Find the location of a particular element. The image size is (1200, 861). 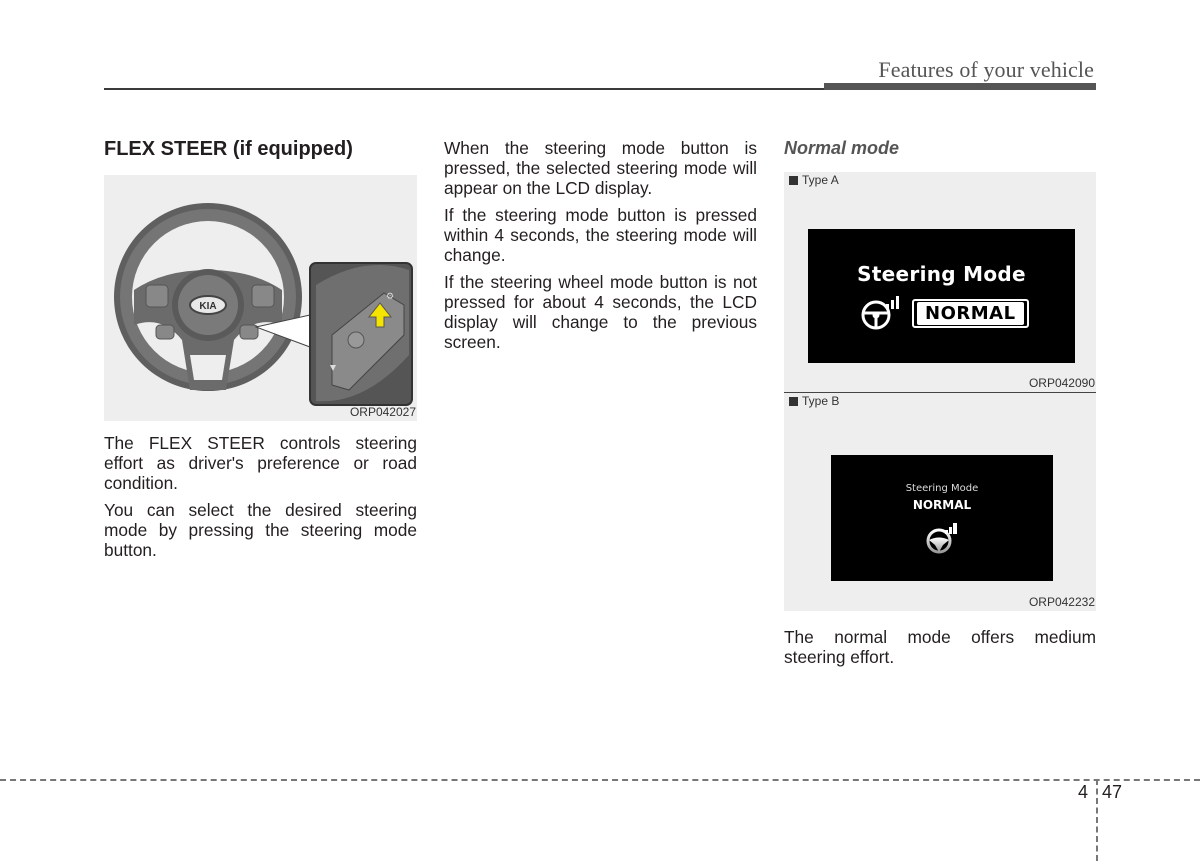

steering-mode-glyph-icon: ⚙ is located at coordinates (390, 297).